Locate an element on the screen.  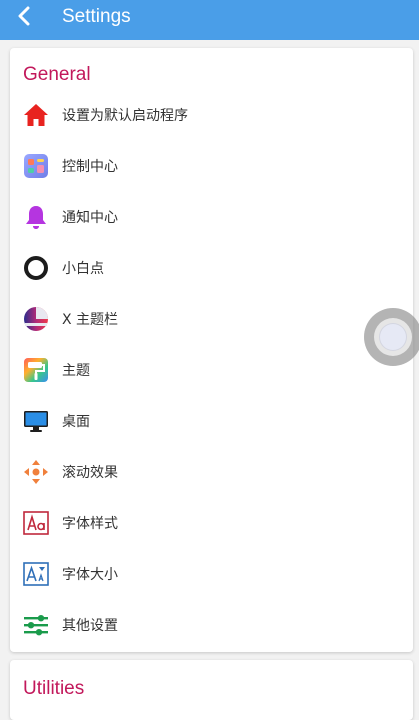
half-circle-icon is located at coordinates (36, 319).